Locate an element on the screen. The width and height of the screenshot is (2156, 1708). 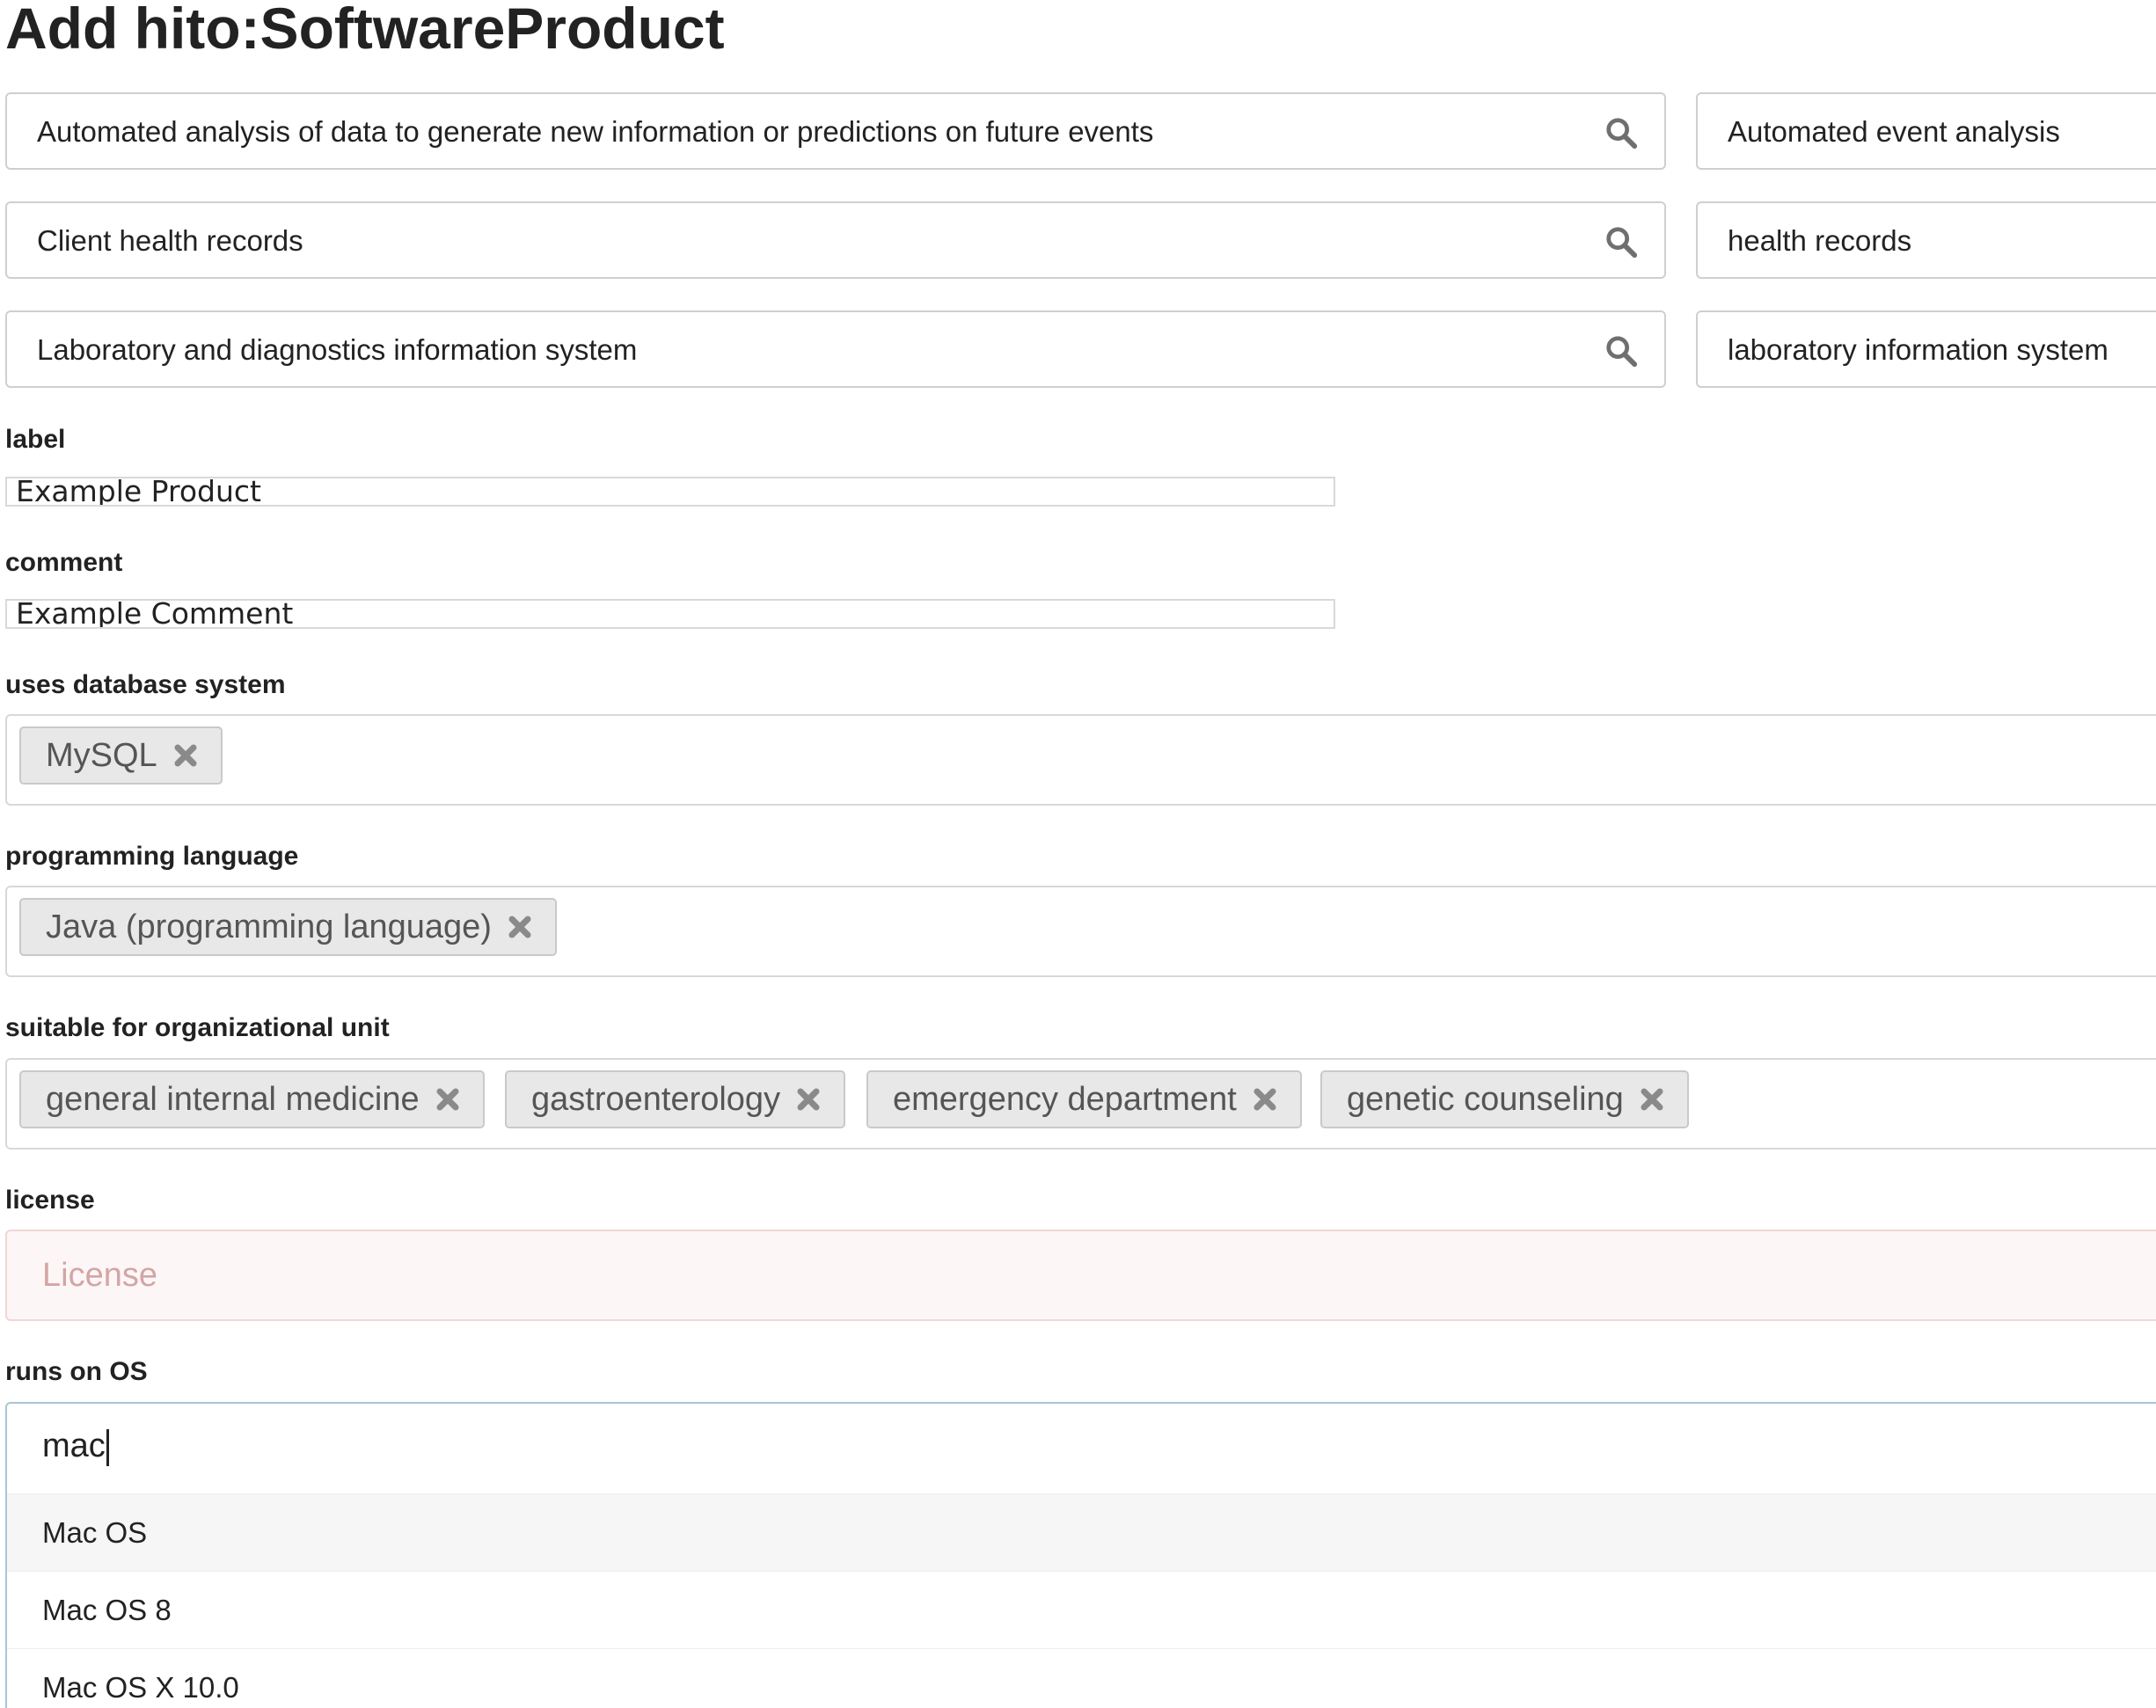
tag: Java (programming language) is located at coordinates (288, 927).